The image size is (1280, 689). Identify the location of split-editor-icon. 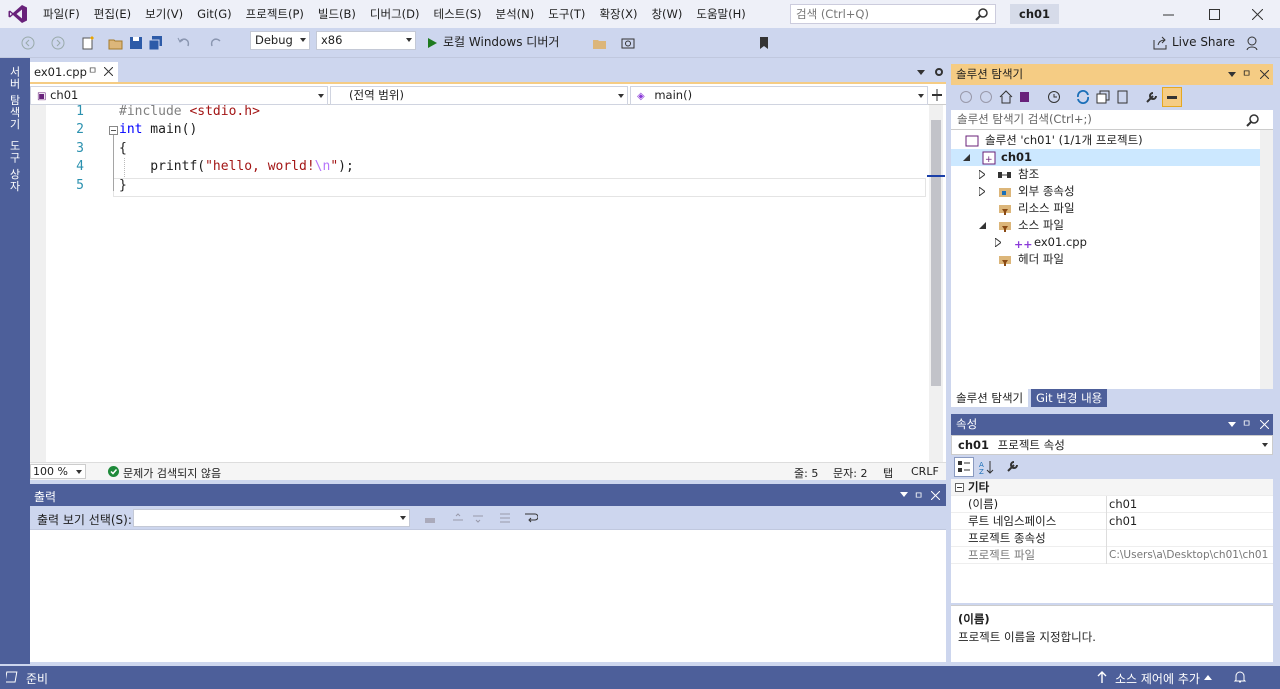
(937, 95).